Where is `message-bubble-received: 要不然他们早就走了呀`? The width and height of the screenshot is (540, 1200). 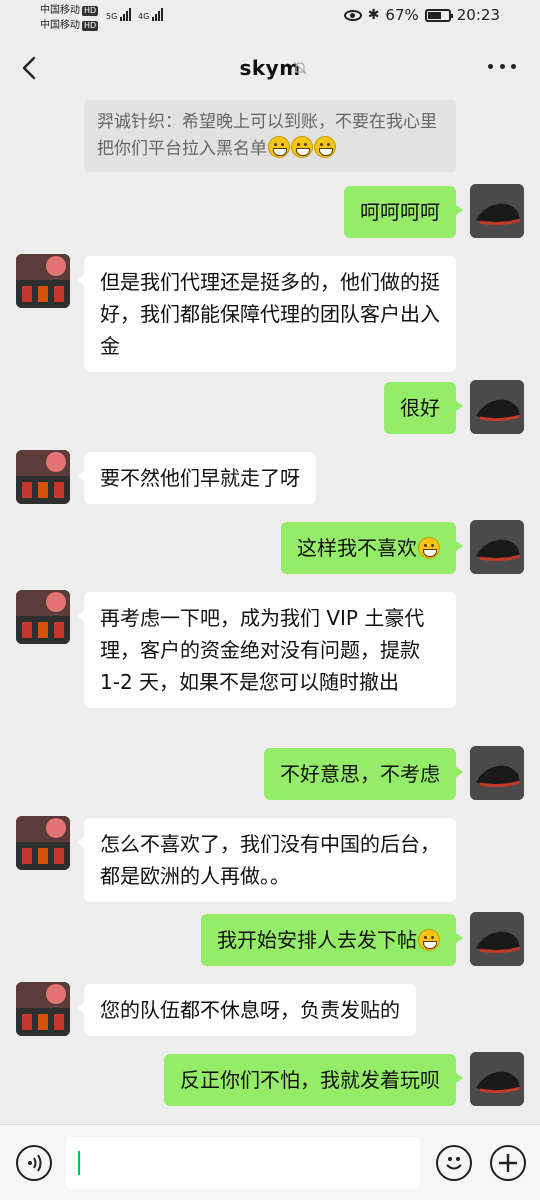 message-bubble-received: 要不然他们早就走了呀 is located at coordinates (196, 478).